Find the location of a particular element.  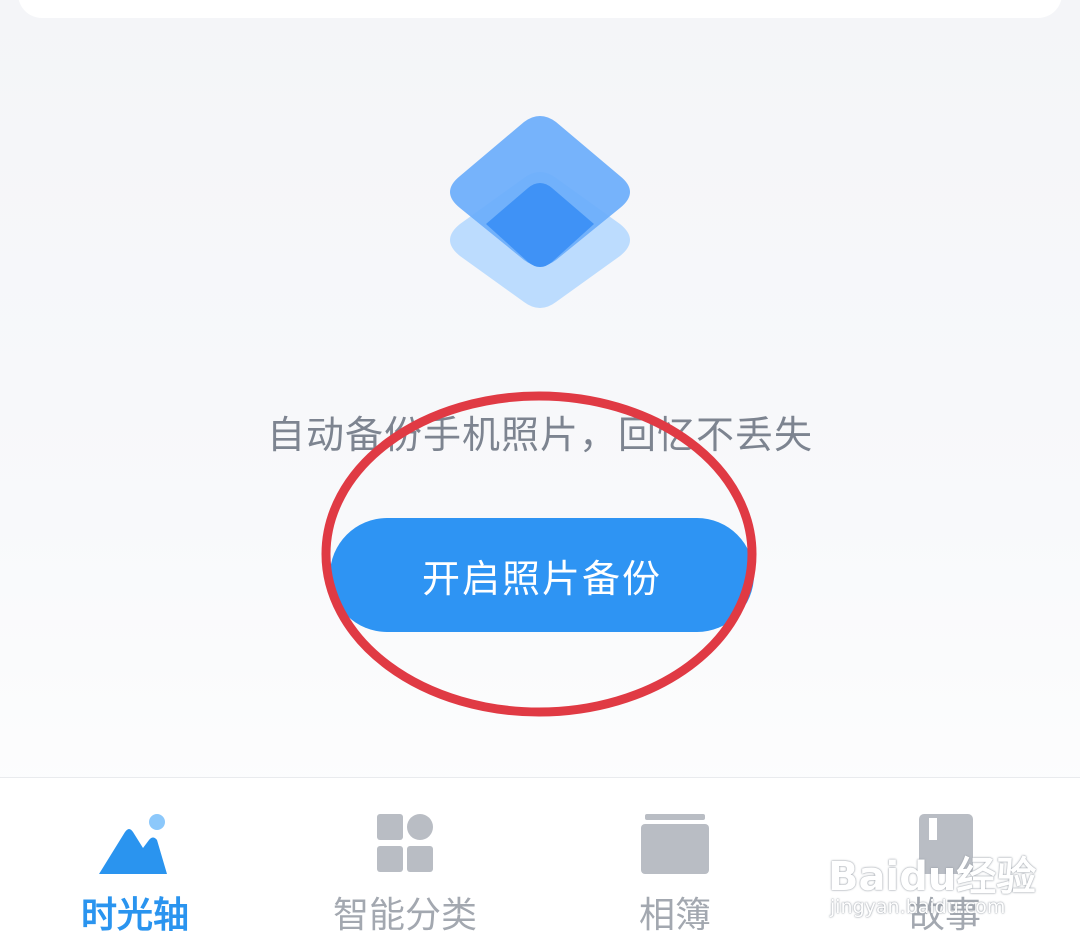

tab-stories: 故事 is located at coordinates (945, 860).